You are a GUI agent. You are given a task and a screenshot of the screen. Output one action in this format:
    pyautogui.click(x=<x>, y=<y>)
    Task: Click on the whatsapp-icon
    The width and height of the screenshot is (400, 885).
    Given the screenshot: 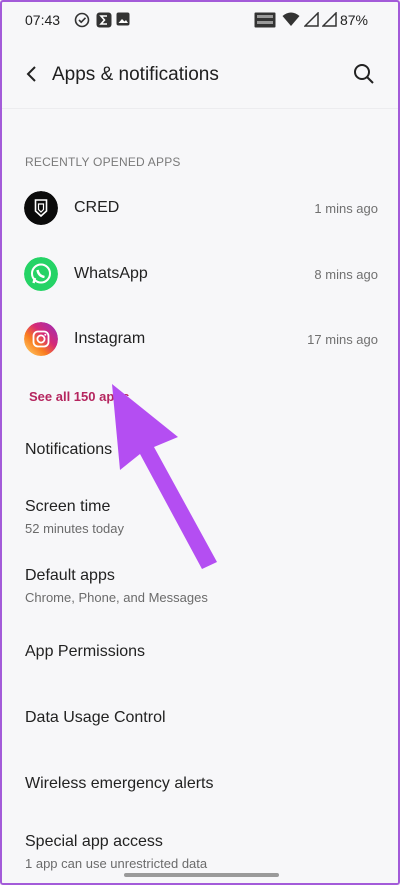 What is the action you would take?
    pyautogui.click(x=41, y=274)
    